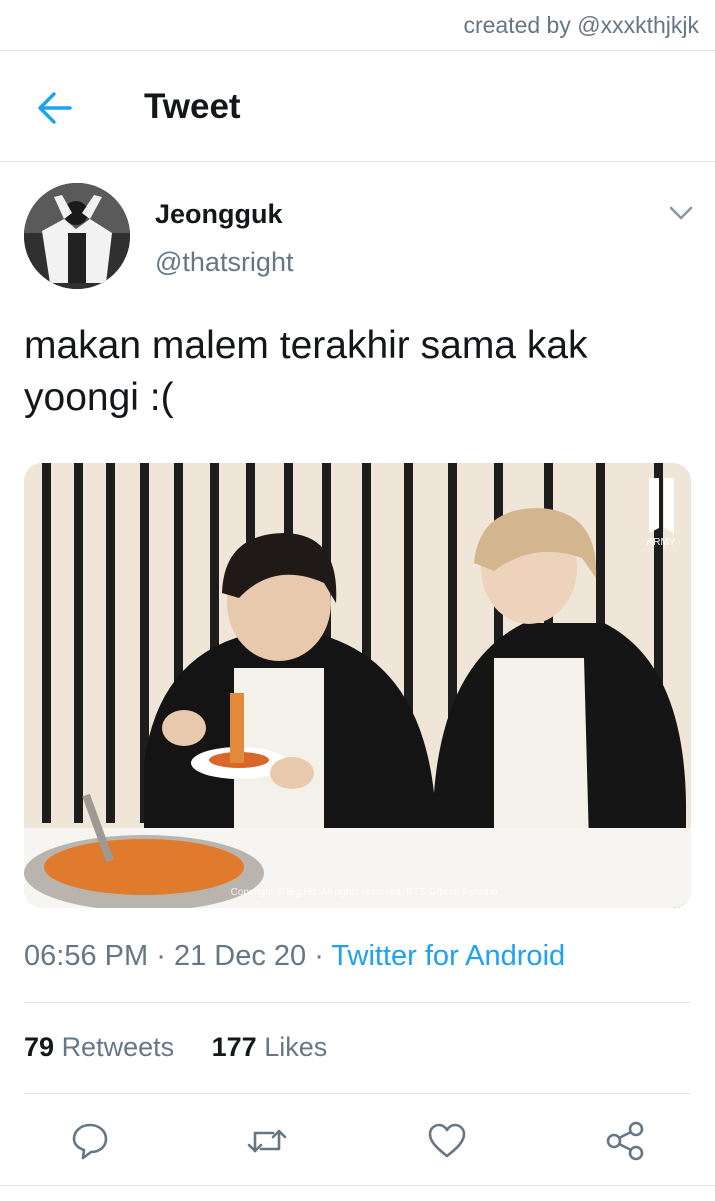 This screenshot has width=715, height=1201. I want to click on tweet-actions, so click(357, 1140).